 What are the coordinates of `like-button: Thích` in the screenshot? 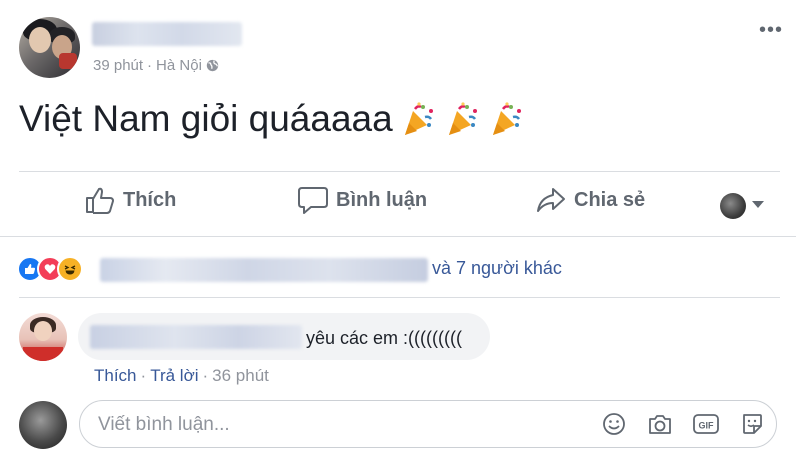 It's located at (130, 200).